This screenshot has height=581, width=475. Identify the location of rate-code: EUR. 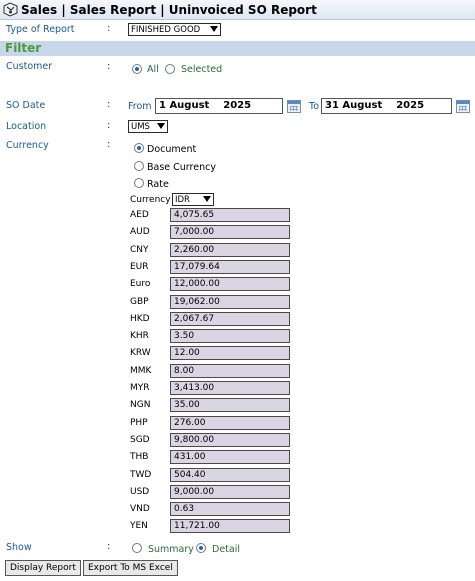
(139, 267).